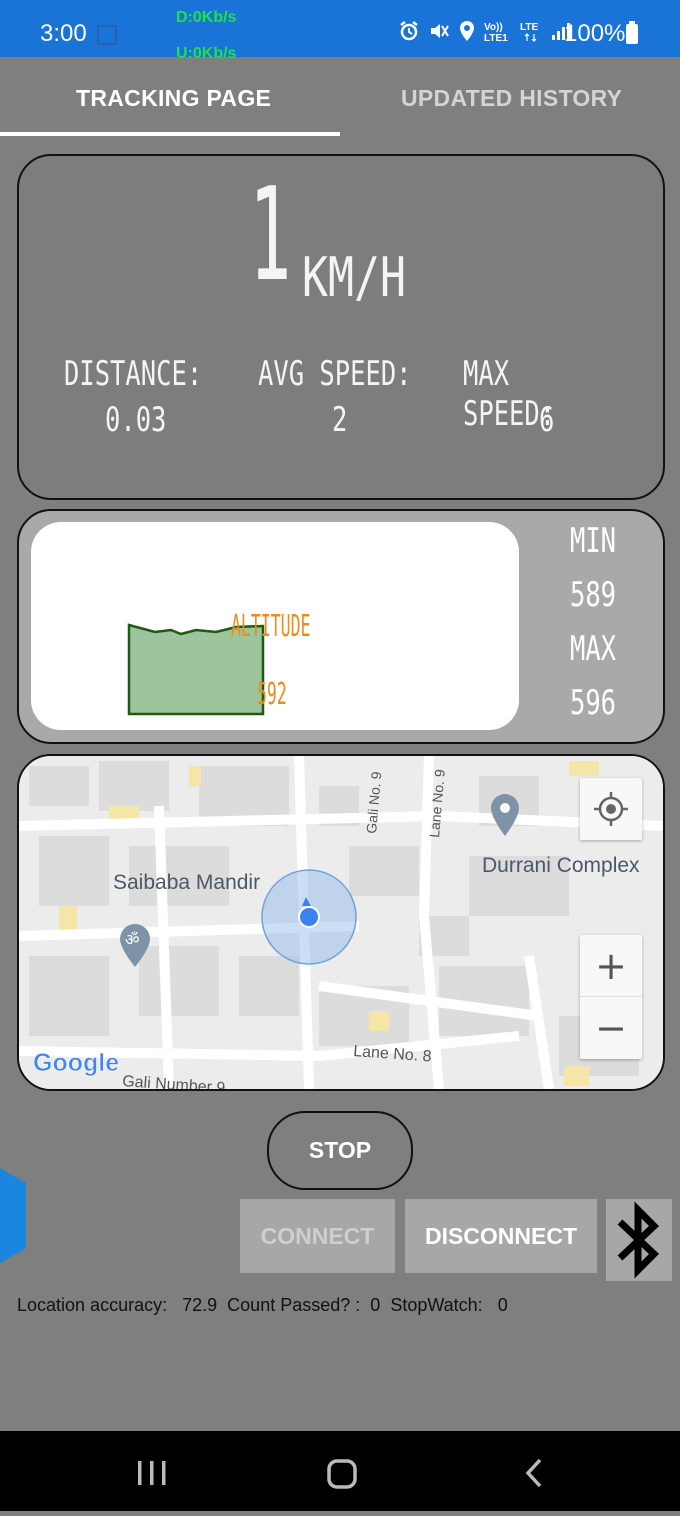  I want to click on battery-icon, so click(632, 32).